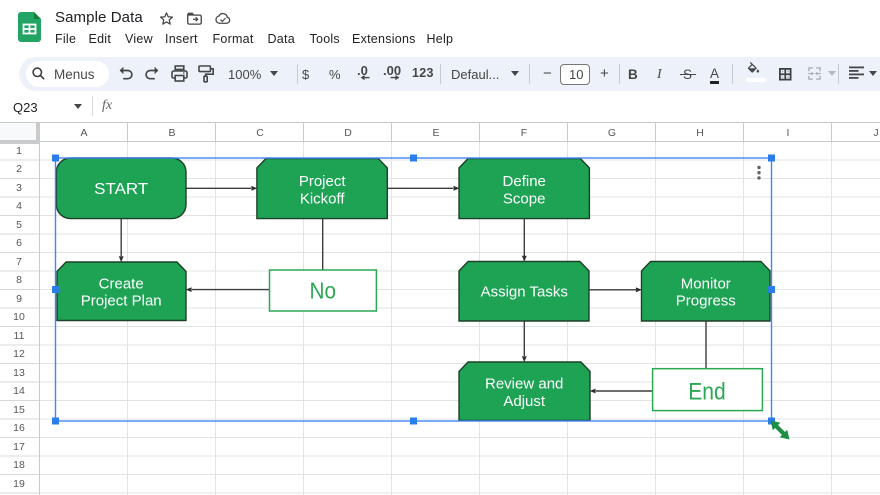  Describe the element at coordinates (121, 301) in the screenshot. I see `svg-text: Project Plan` at that location.